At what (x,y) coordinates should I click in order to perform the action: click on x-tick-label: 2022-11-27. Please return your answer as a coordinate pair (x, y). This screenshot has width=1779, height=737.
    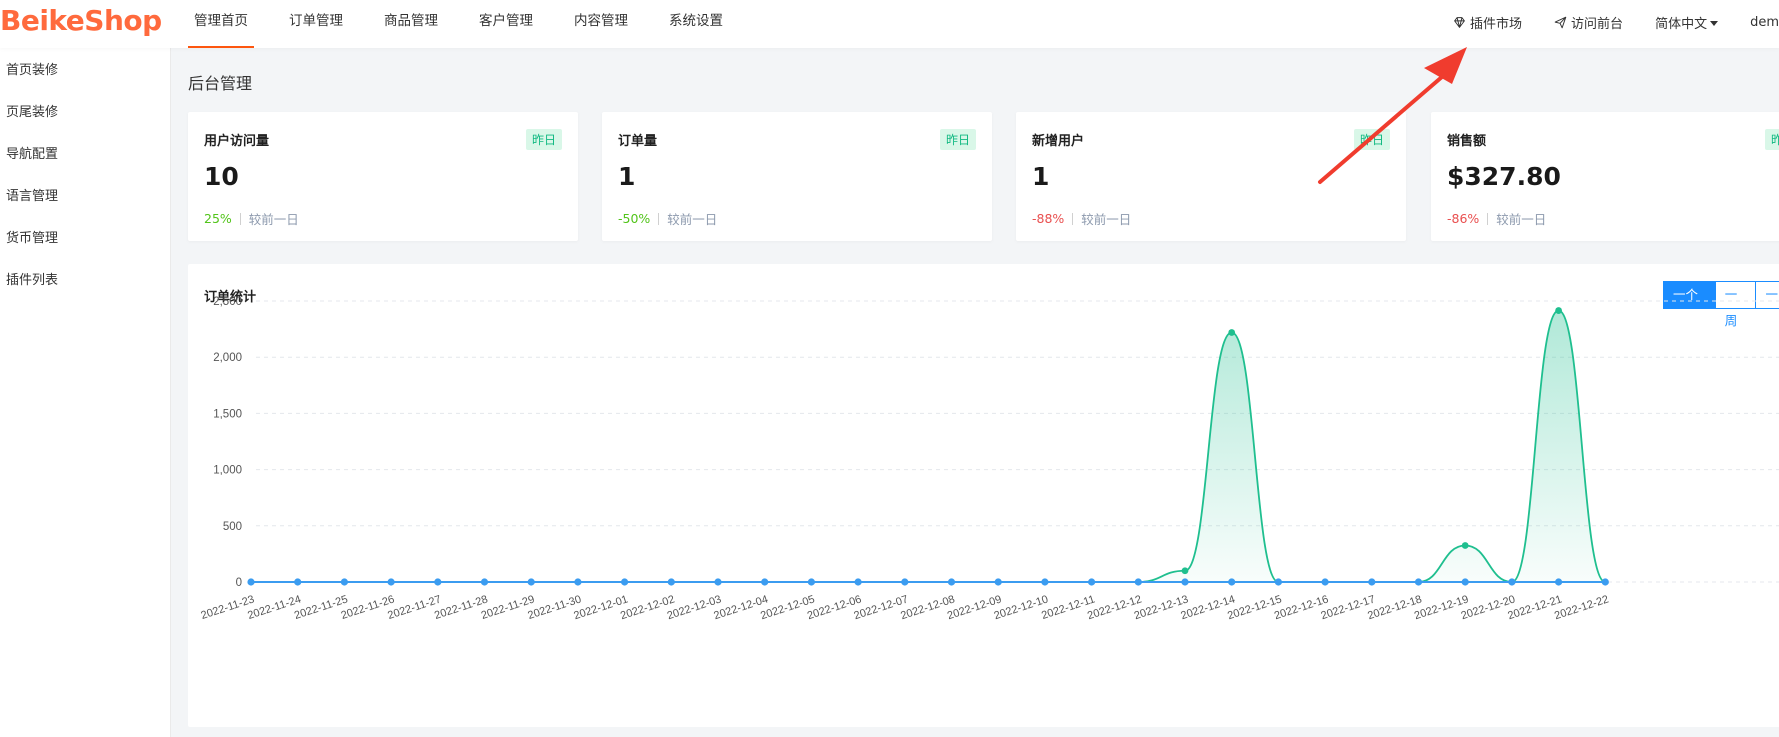
    Looking at the image, I should click on (414, 607).